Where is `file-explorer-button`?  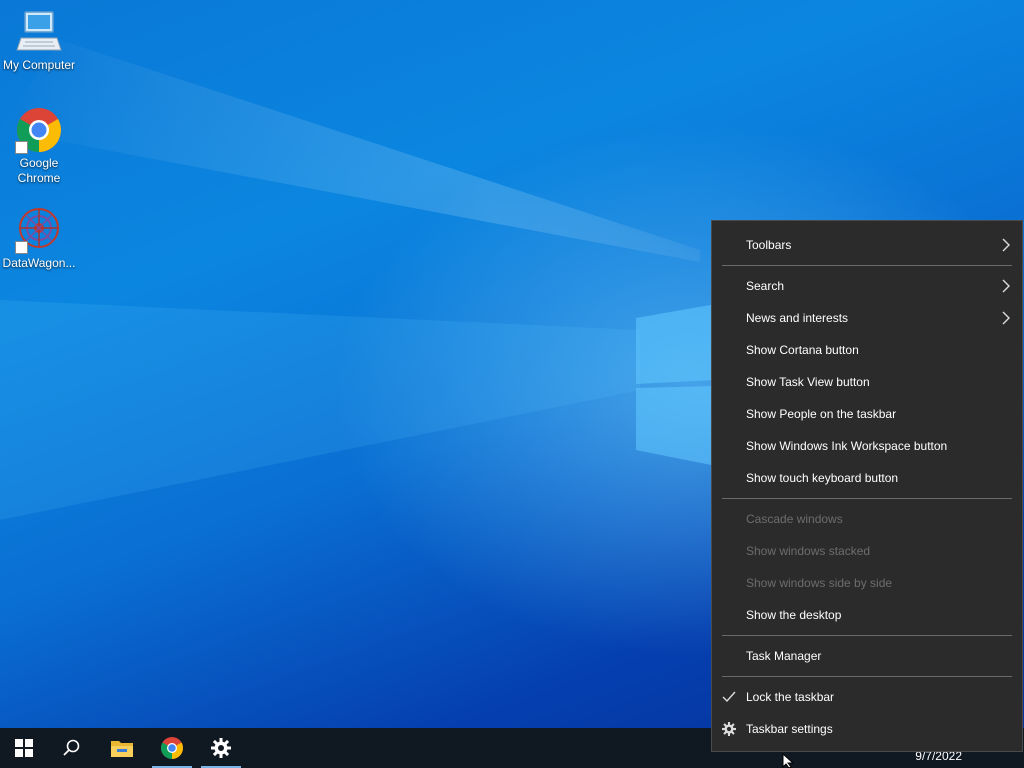 file-explorer-button is located at coordinates (122, 748).